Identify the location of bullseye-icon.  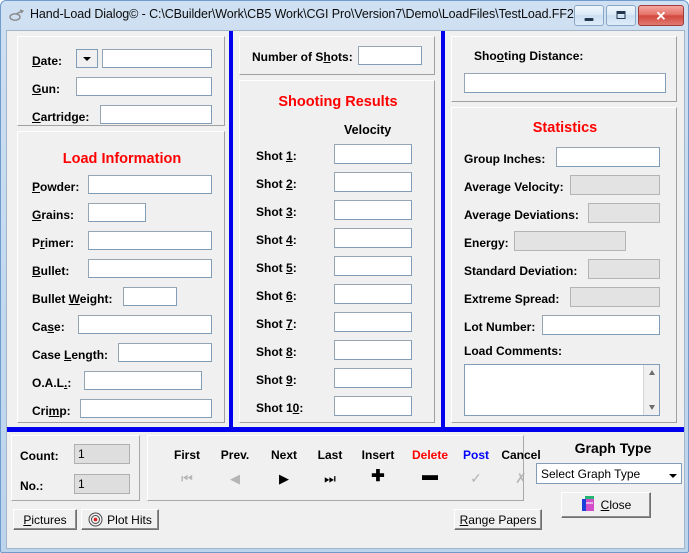
(95, 519).